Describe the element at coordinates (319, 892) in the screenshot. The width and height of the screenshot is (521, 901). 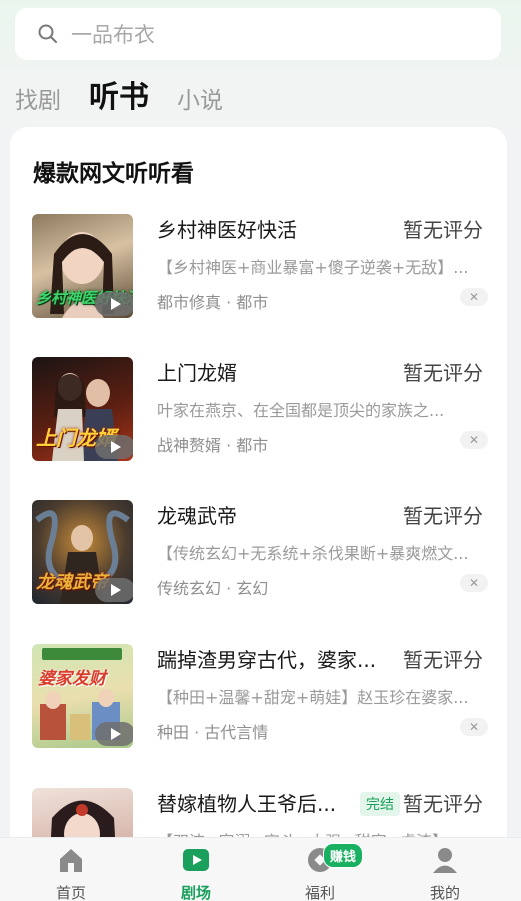
I see `nav-label: 福利` at that location.